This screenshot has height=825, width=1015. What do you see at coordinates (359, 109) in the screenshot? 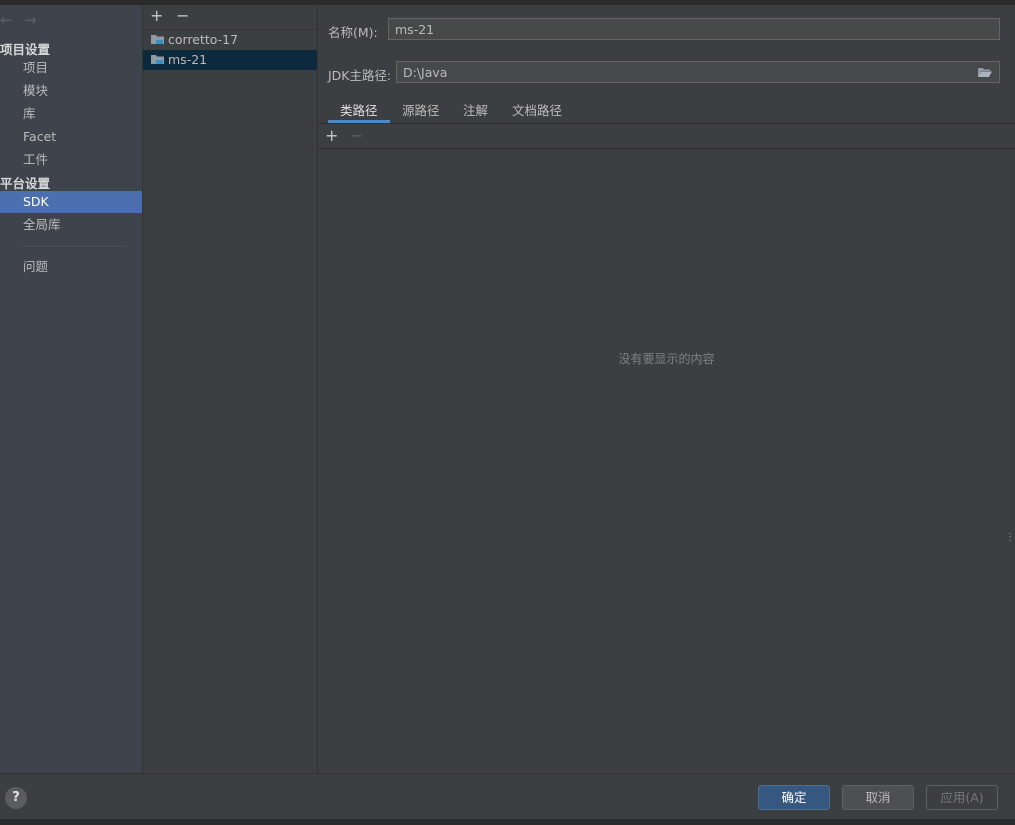
I see `tab-classpath: 类路径` at bounding box center [359, 109].